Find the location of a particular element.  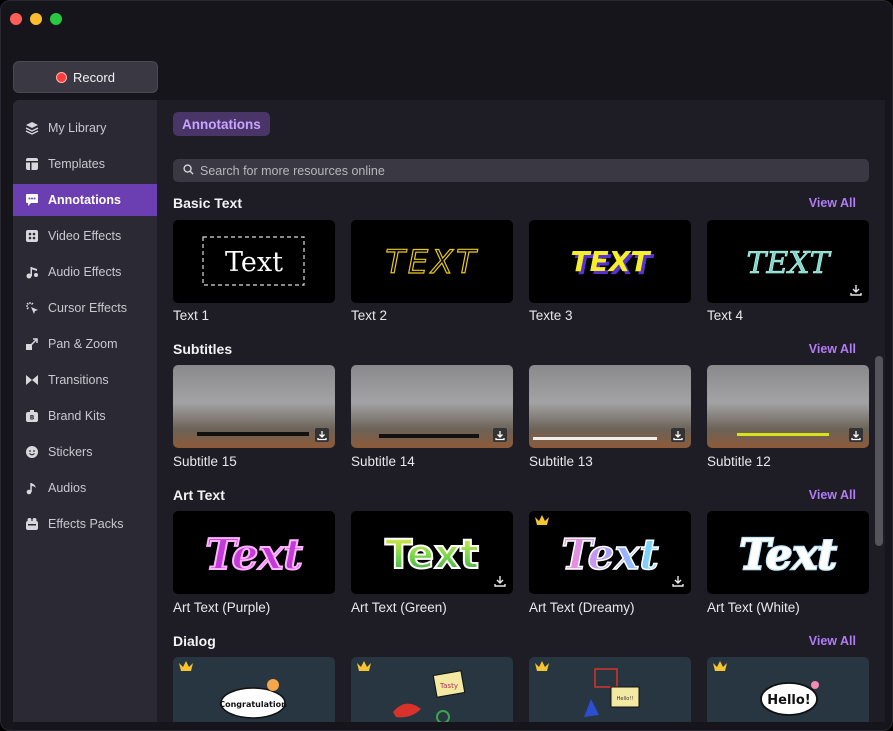

sidebar-item-label: Cursor Effects is located at coordinates (87, 308).